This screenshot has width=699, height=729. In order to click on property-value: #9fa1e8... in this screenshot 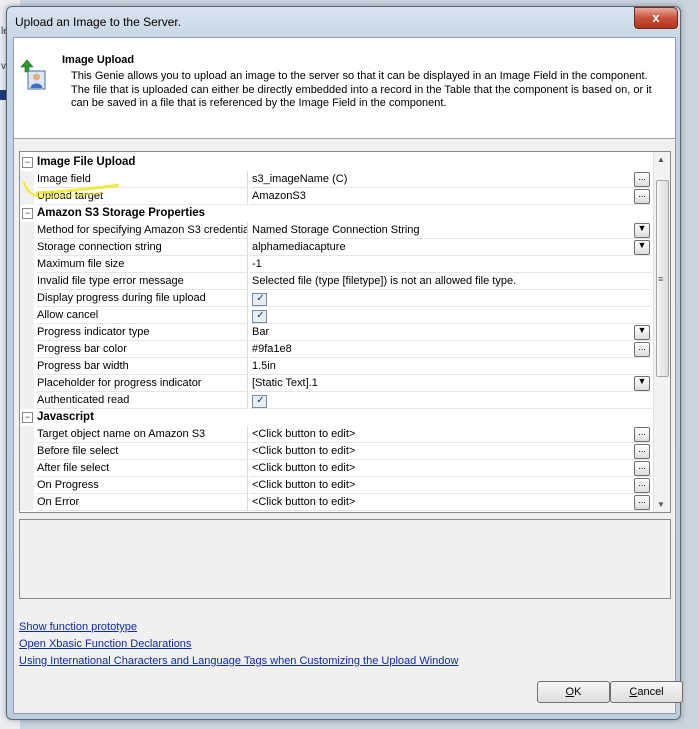, I will do `click(451, 349)`.